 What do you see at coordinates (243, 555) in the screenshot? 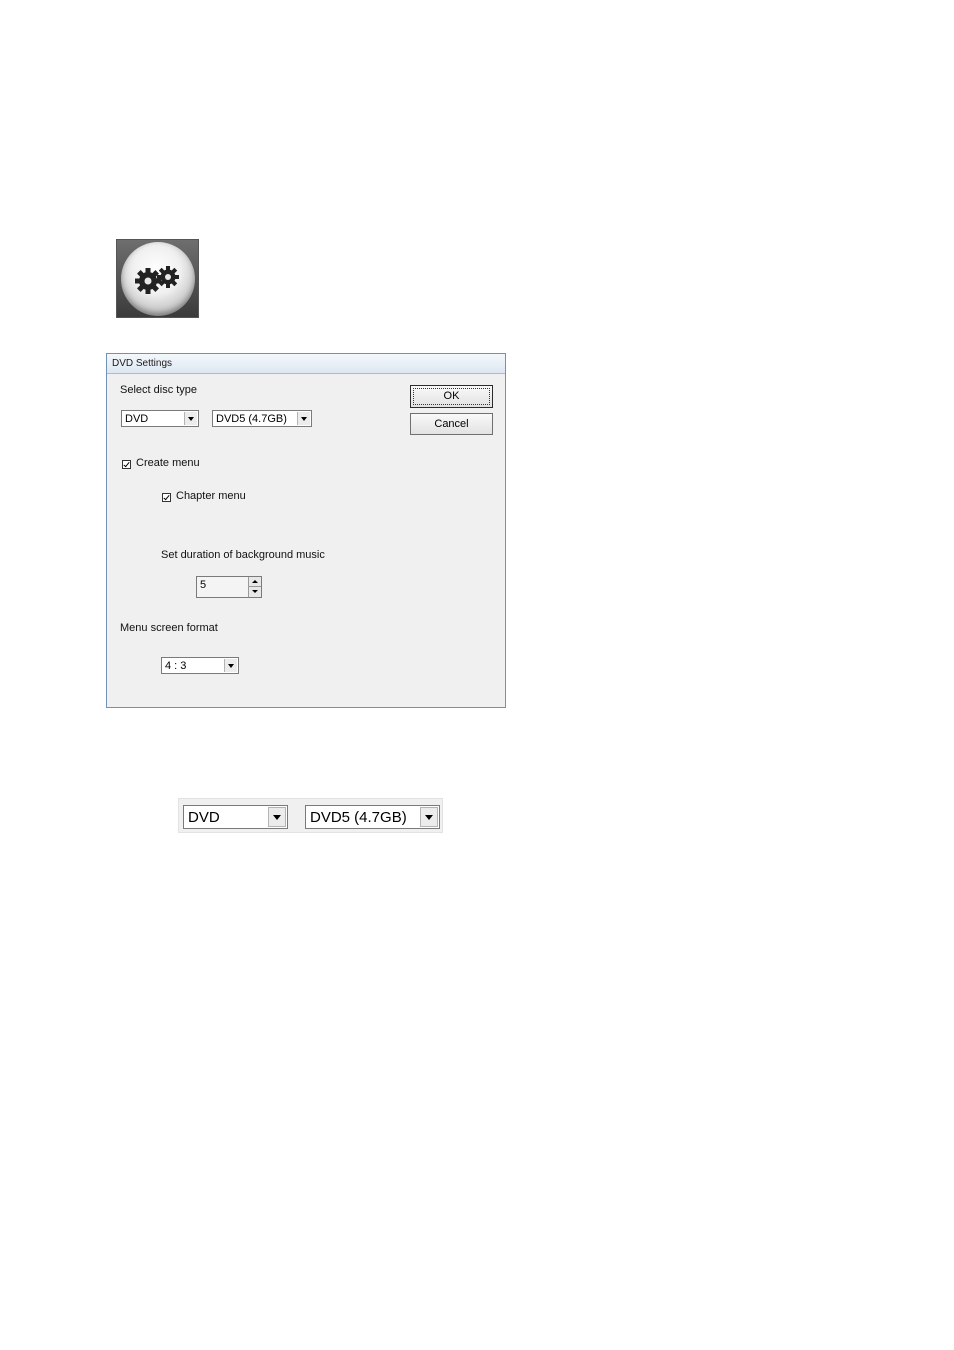
I see `music-duration-label: Set duration of background music` at bounding box center [243, 555].